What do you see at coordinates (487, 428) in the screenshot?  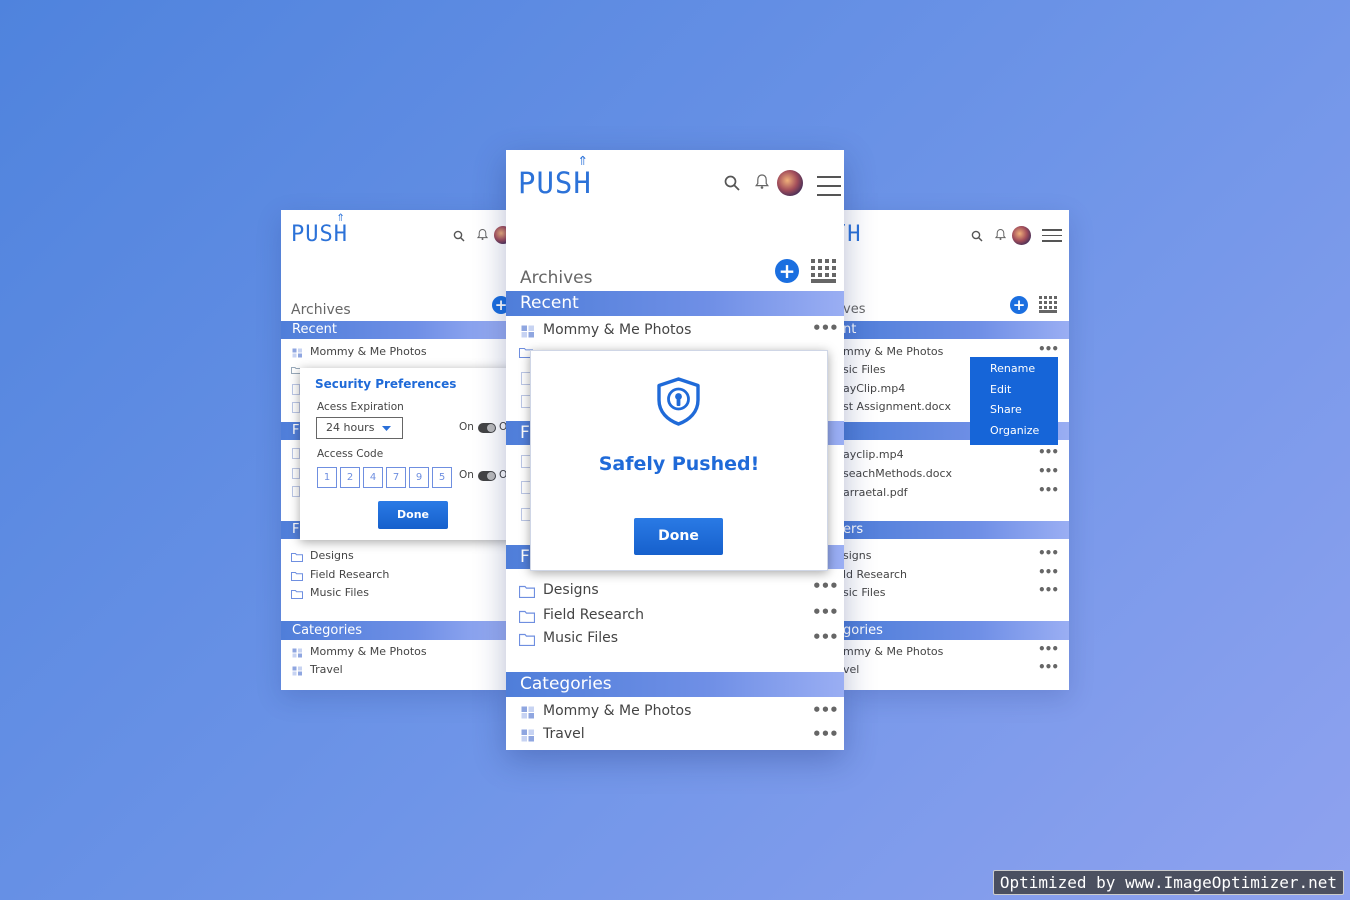 I see `expiration-toggle` at bounding box center [487, 428].